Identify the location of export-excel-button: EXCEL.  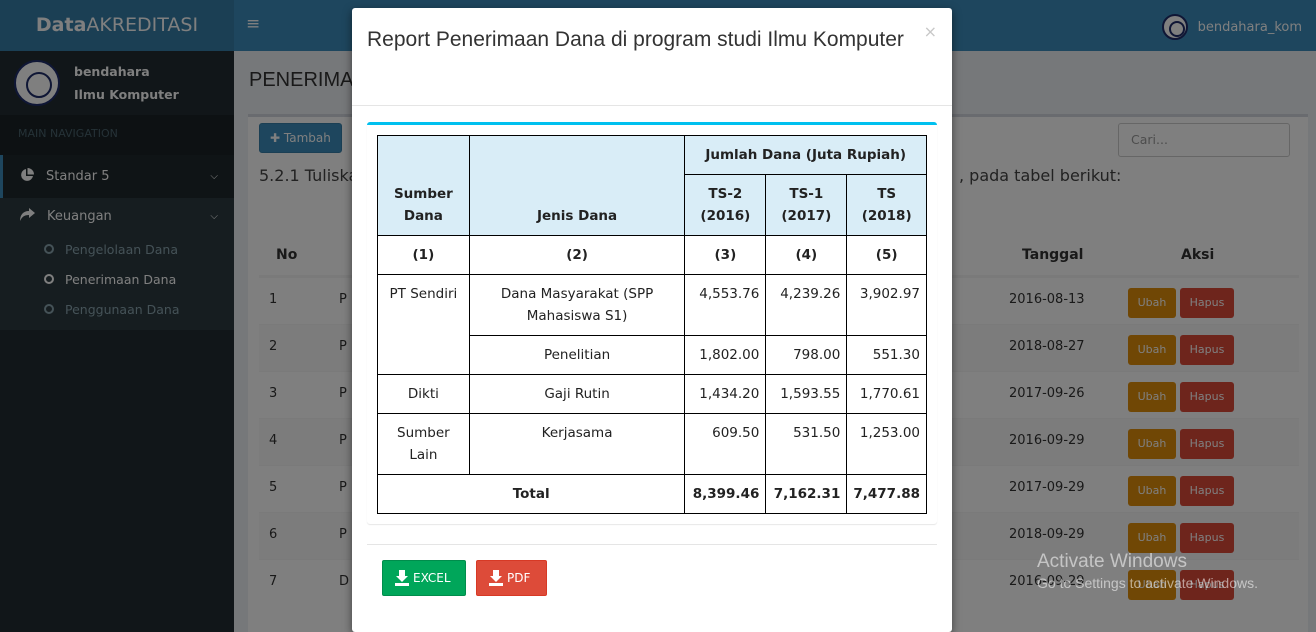
(424, 578).